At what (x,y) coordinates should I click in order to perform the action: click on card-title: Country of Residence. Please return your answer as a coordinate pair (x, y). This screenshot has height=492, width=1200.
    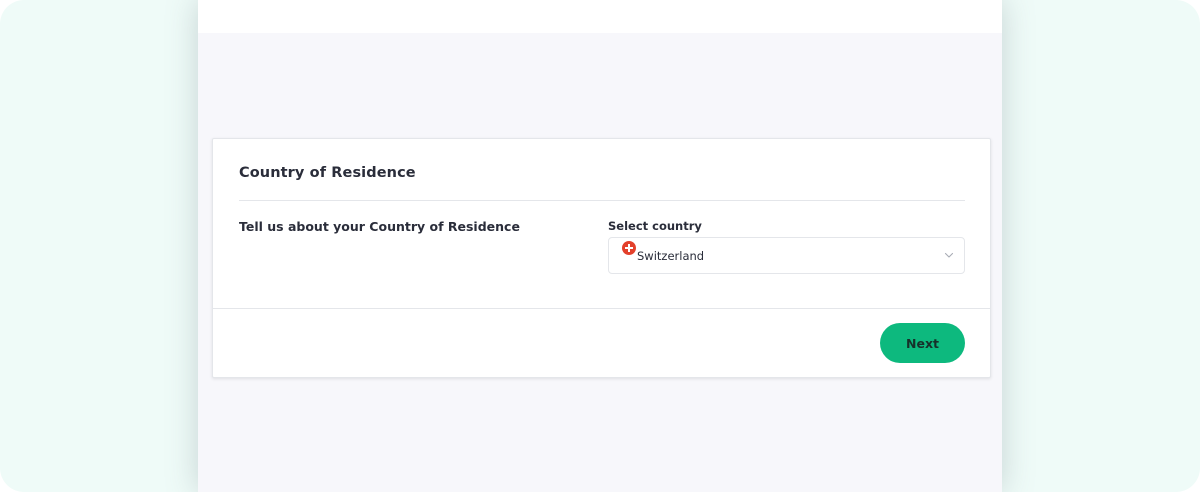
    Looking at the image, I should click on (327, 173).